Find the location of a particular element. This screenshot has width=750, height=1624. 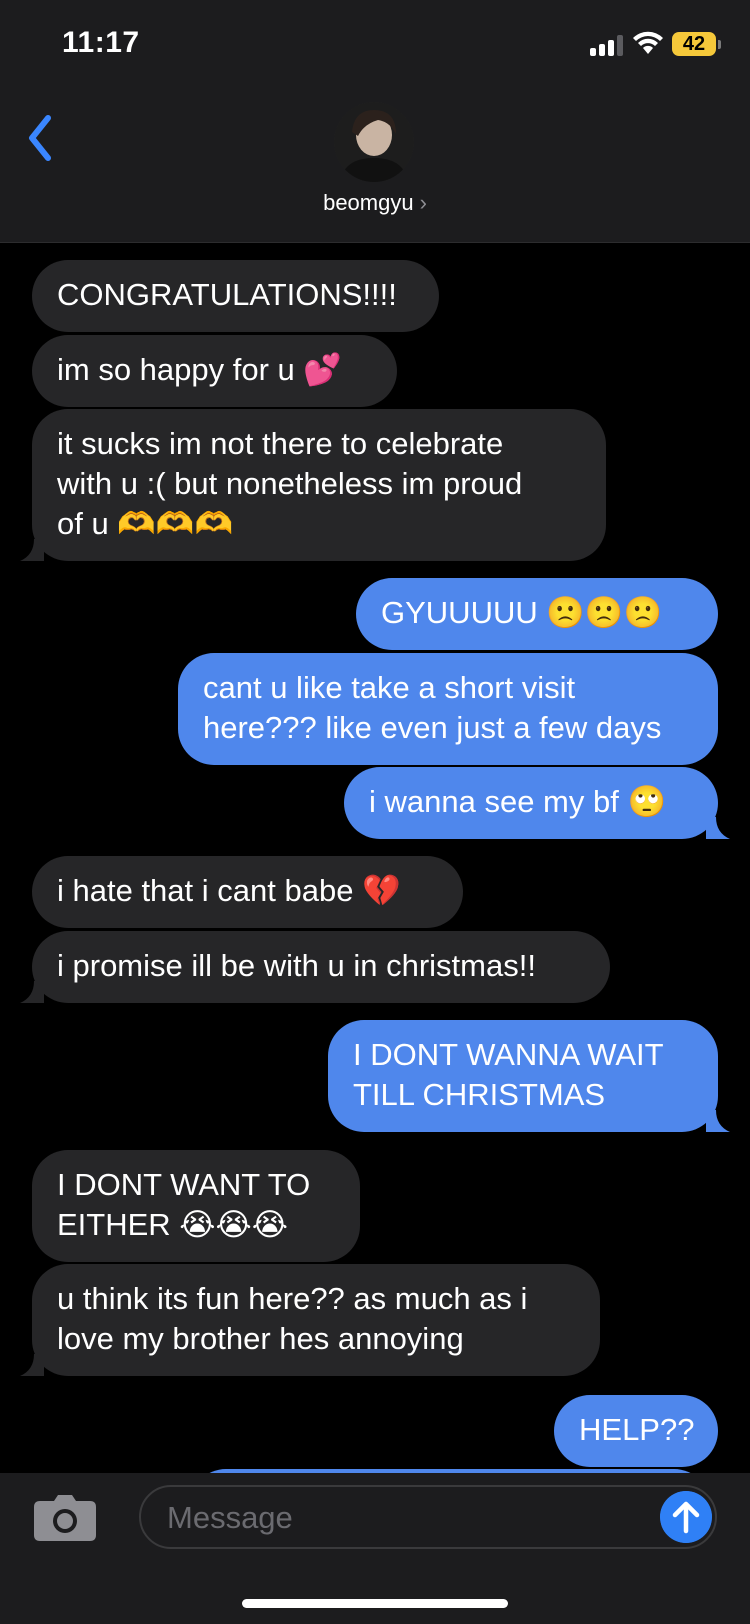

message-text: GYUUUUU 🙁🙁🙁 is located at coordinates (522, 612).